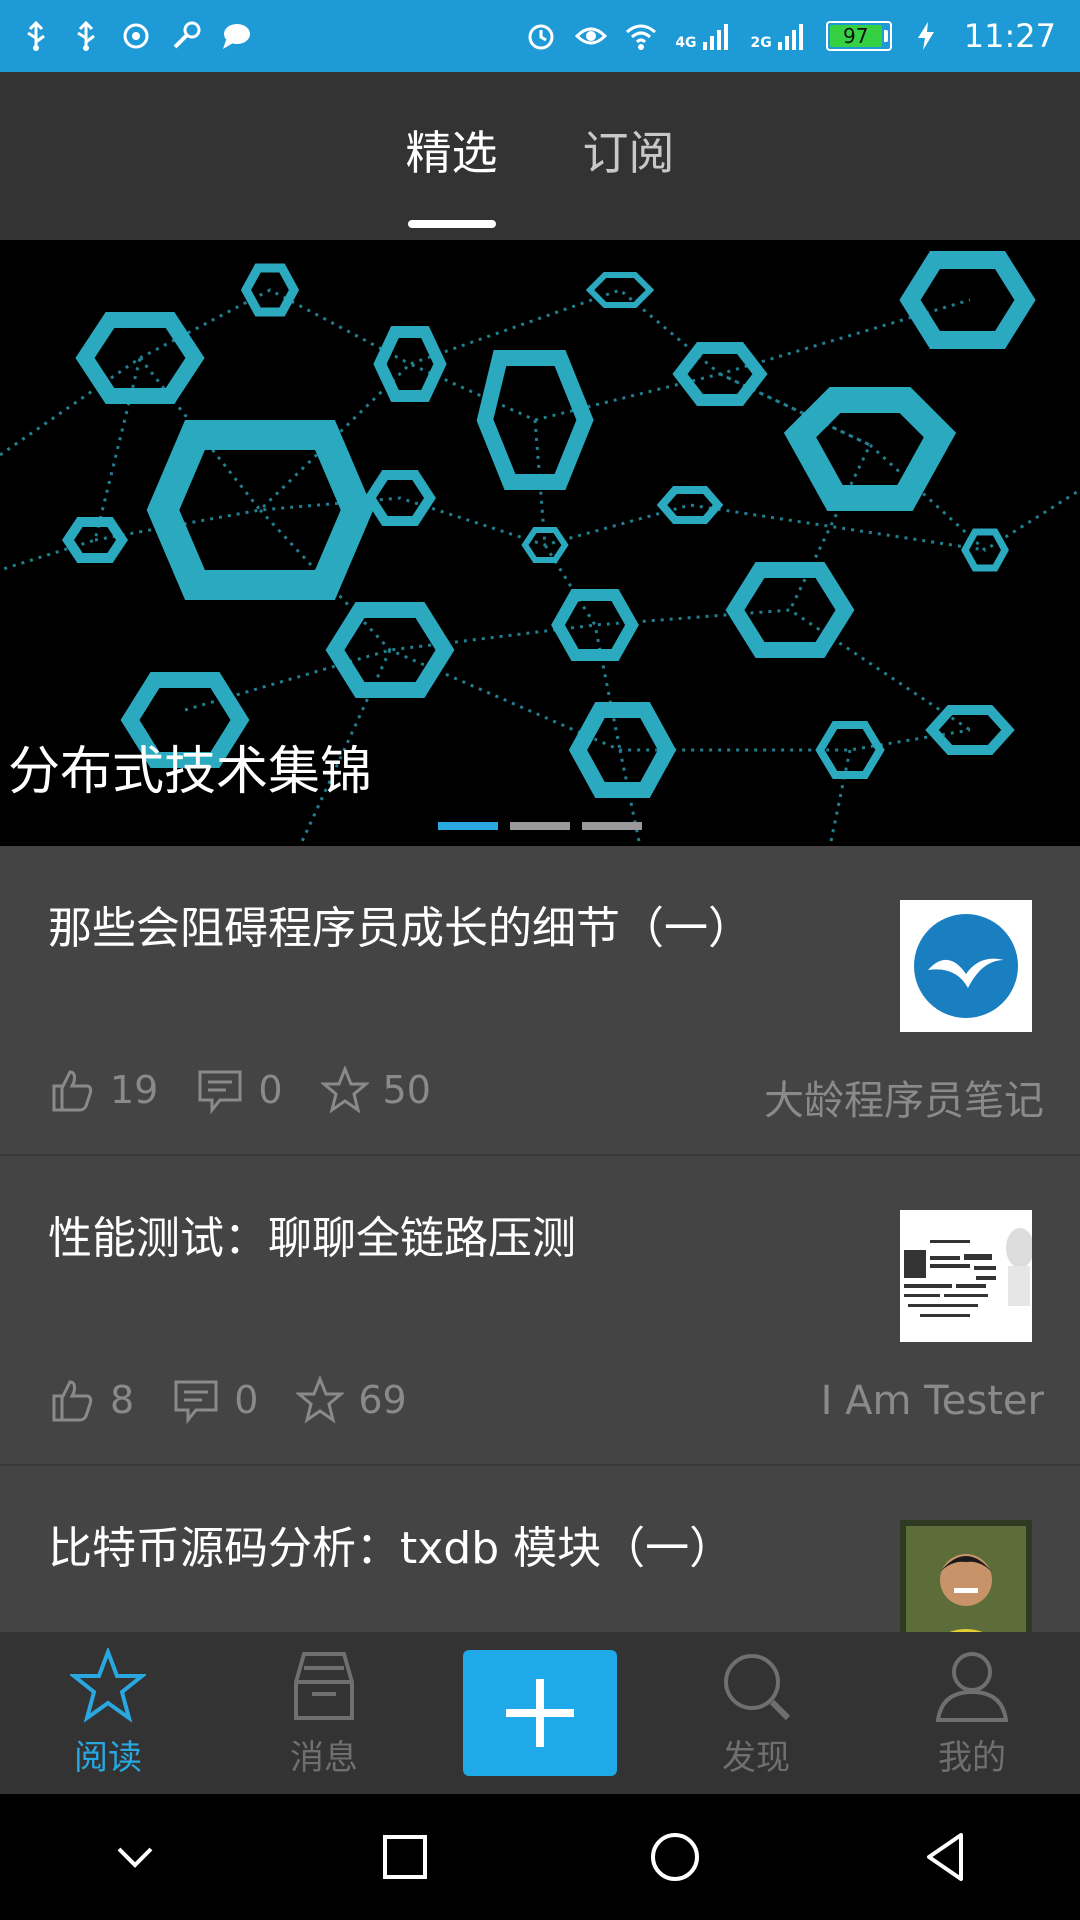  What do you see at coordinates (932, 1401) in the screenshot?
I see `article-author: I Am Tester` at bounding box center [932, 1401].